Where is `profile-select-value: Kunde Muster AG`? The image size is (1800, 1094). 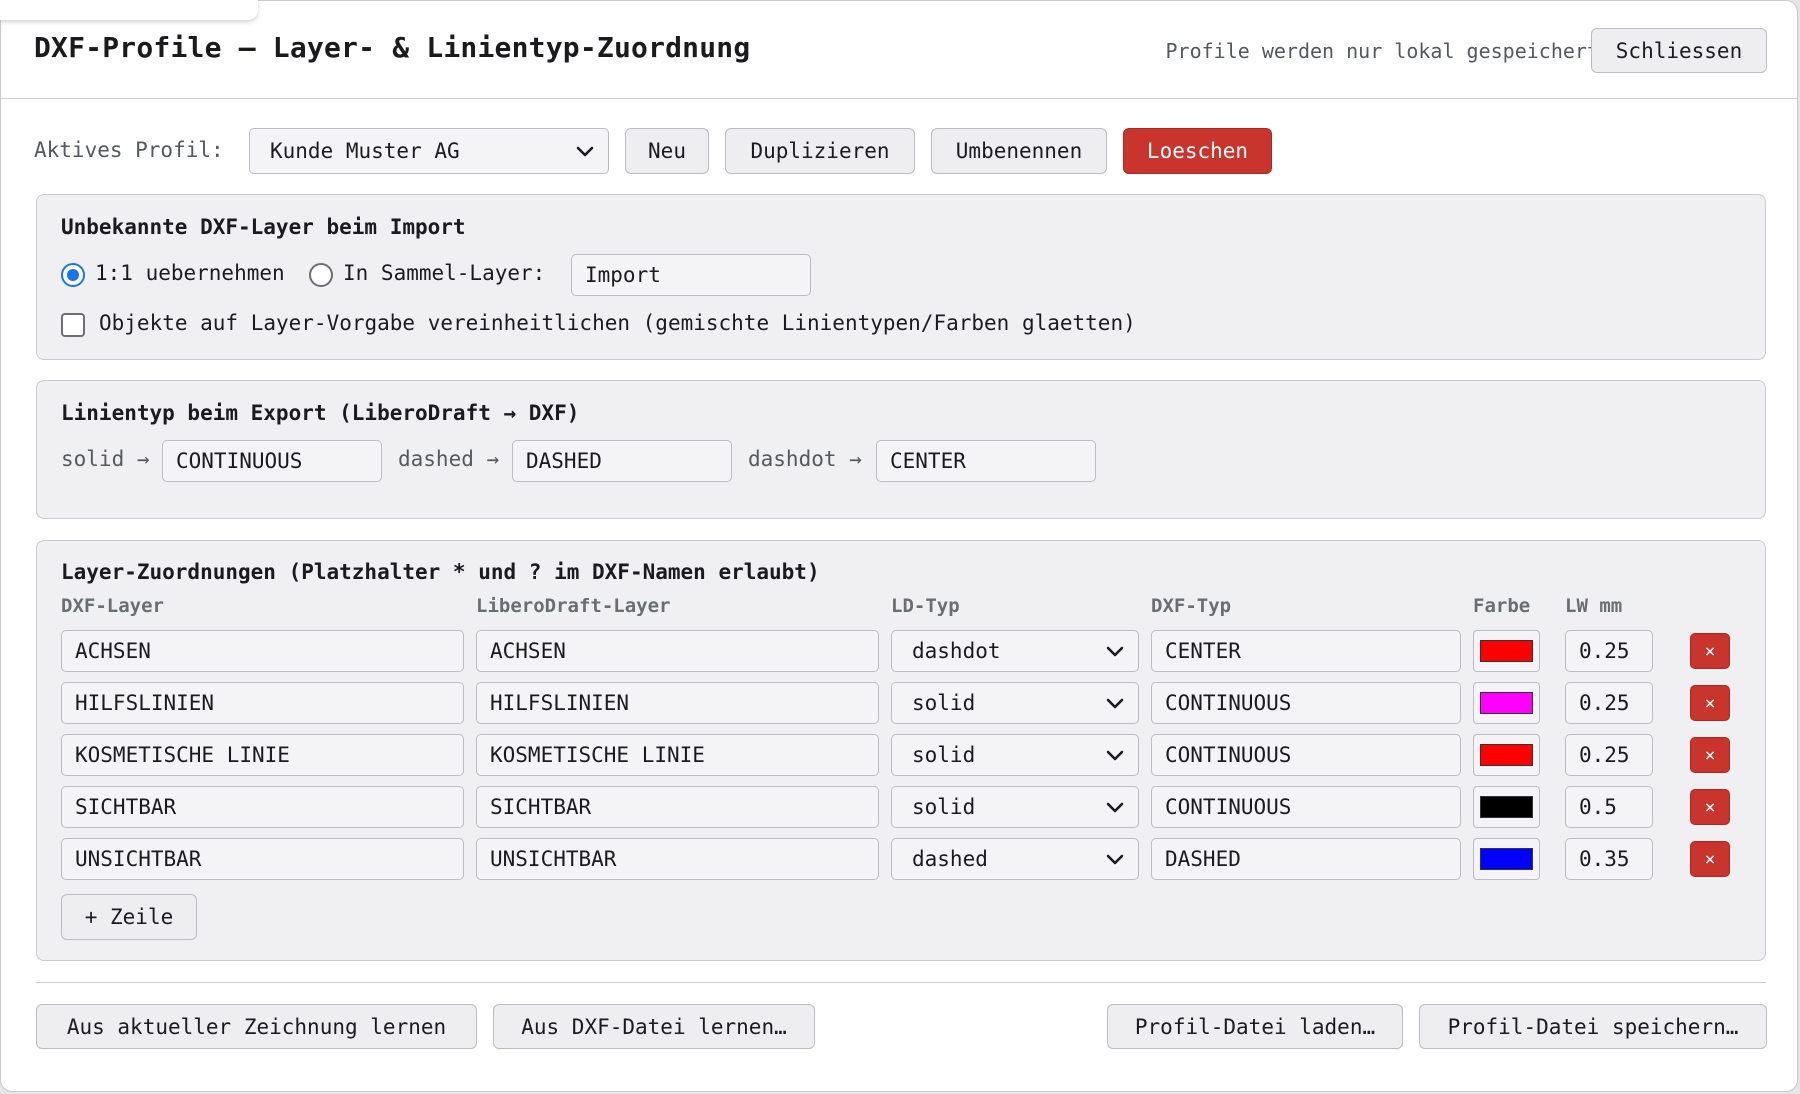 profile-select-value: Kunde Muster AG is located at coordinates (365, 151).